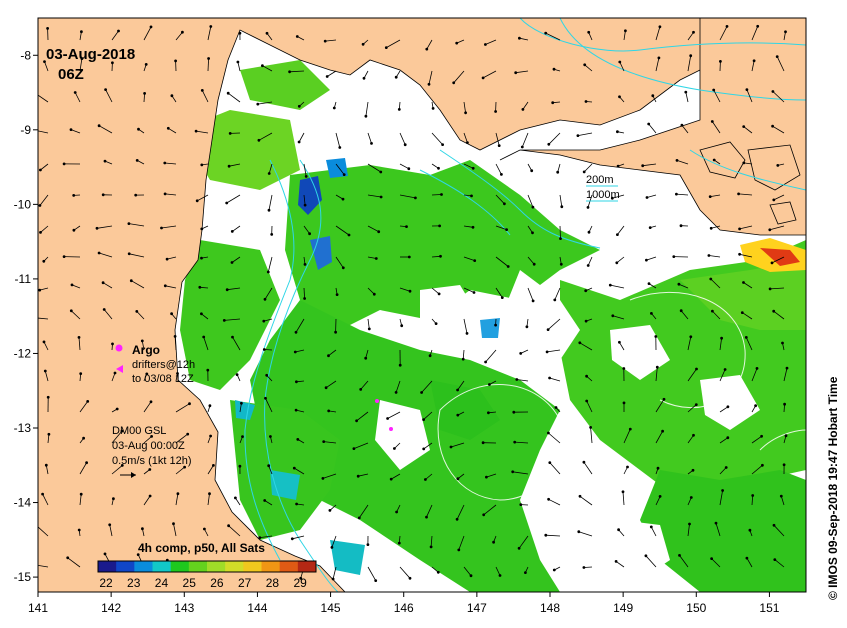  What do you see at coordinates (23, 577) in the screenshot?
I see `y-tick-label: -15` at bounding box center [23, 577].